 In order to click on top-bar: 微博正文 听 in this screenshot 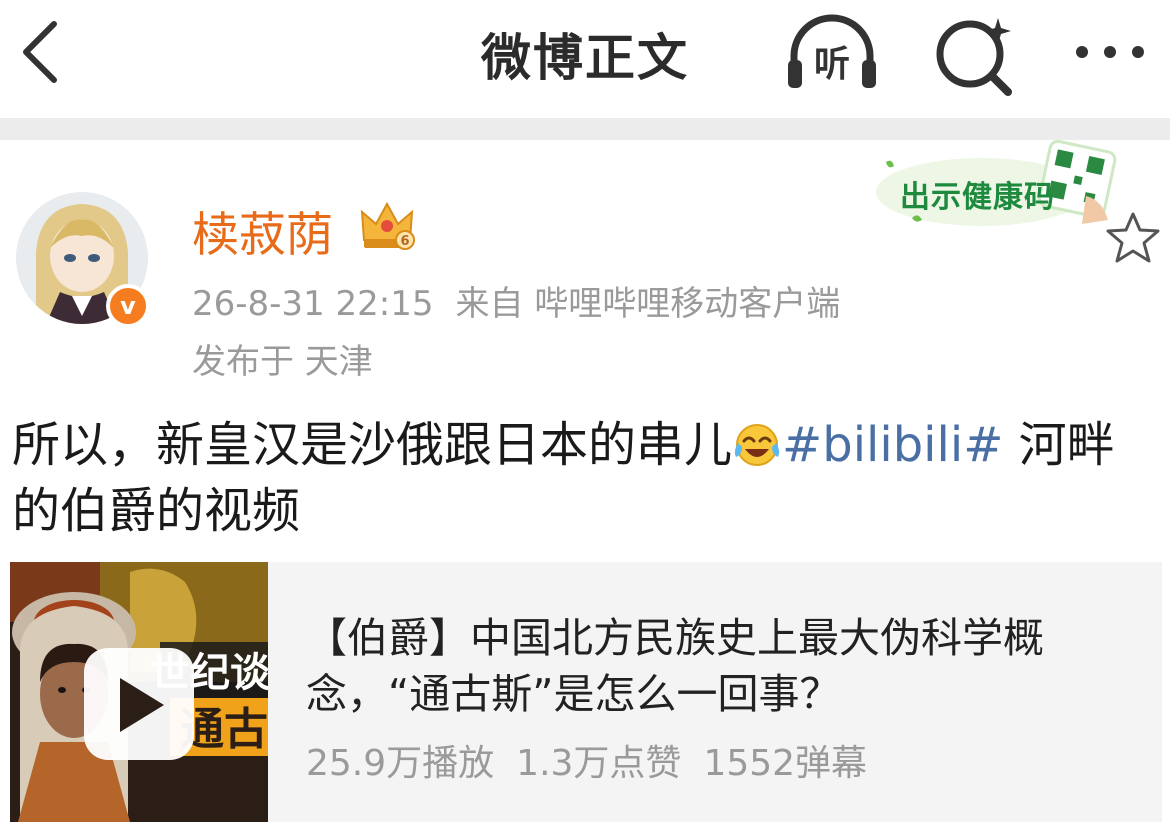, I will do `click(585, 59)`.